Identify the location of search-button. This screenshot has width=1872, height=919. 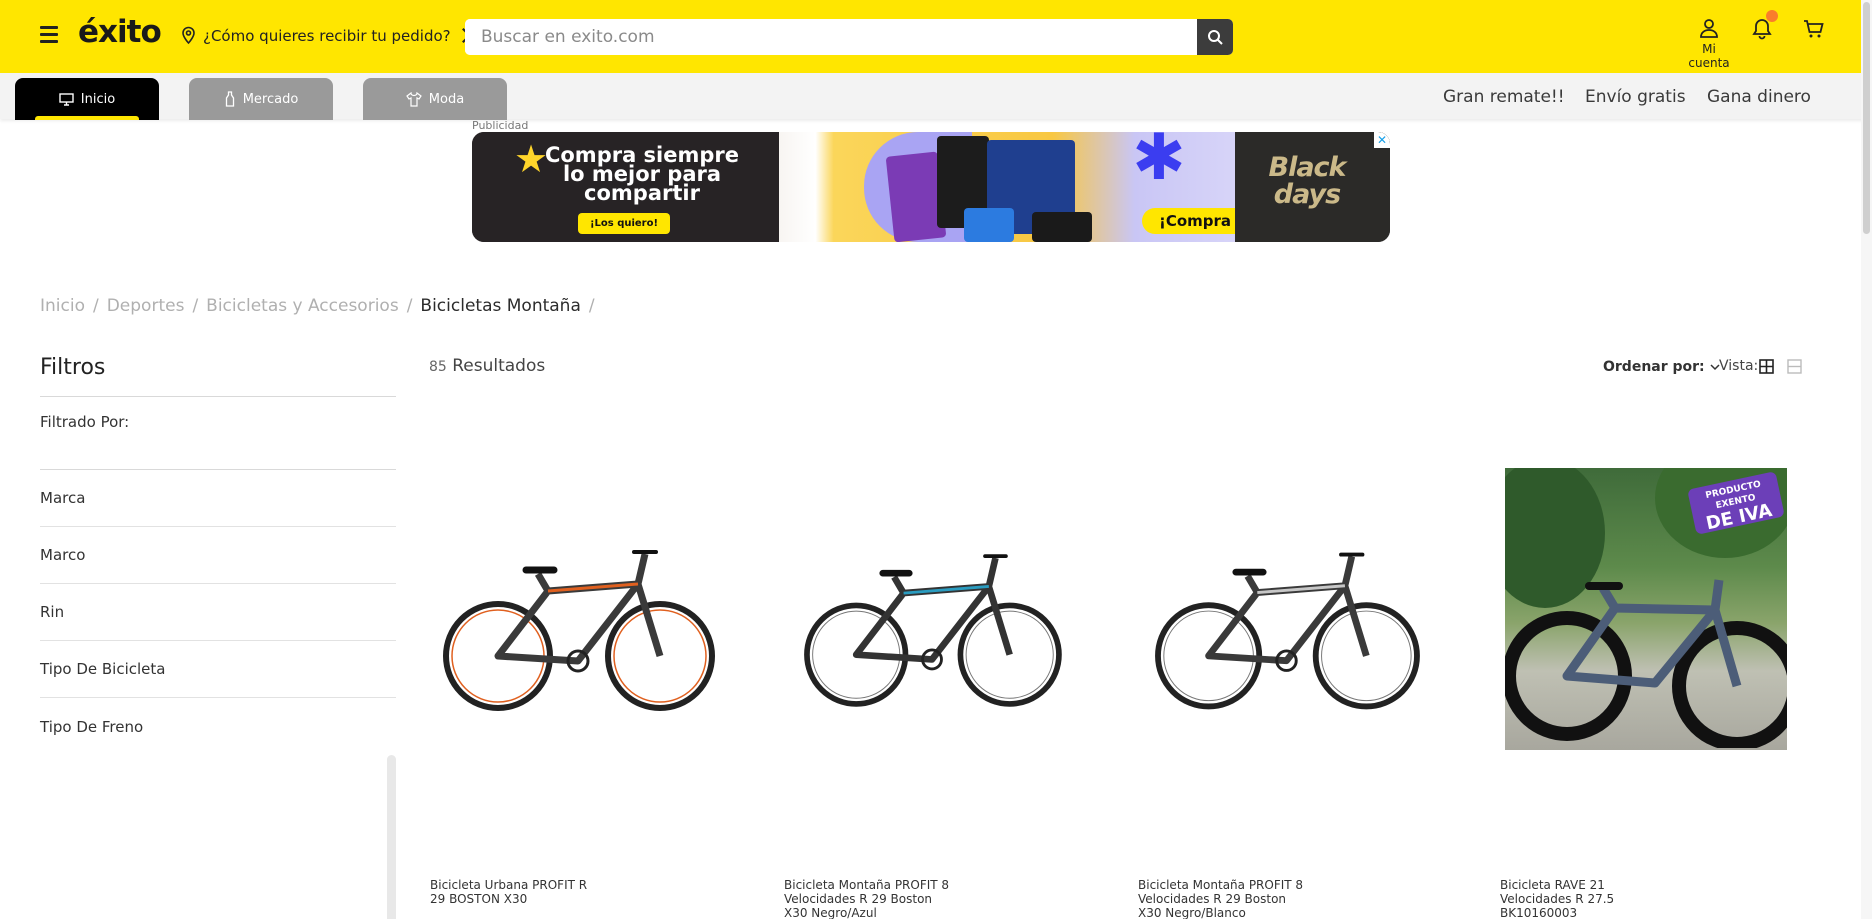
(1215, 37).